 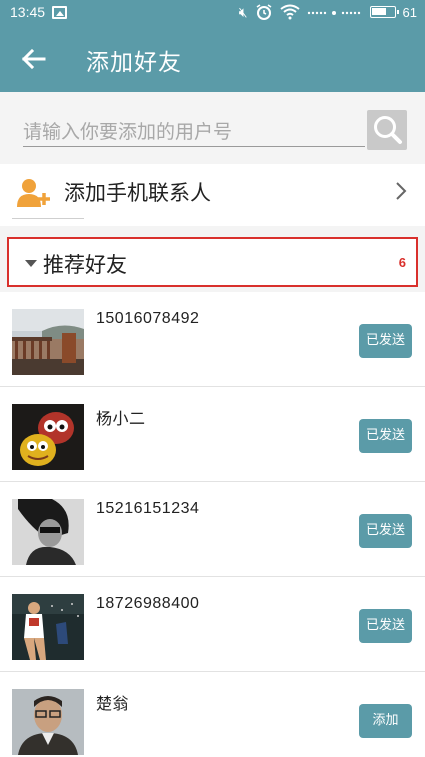 What do you see at coordinates (212, 195) in the screenshot?
I see `add-phone-contacts-row: 添加手机联系人` at bounding box center [212, 195].